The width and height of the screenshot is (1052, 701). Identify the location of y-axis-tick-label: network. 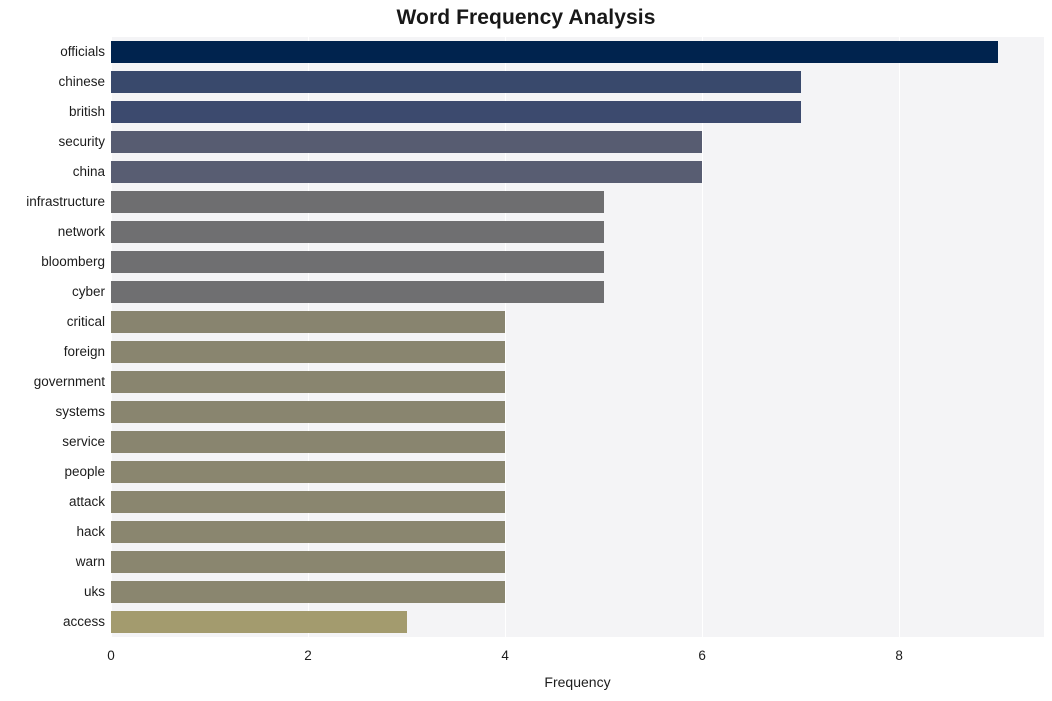
(81, 231).